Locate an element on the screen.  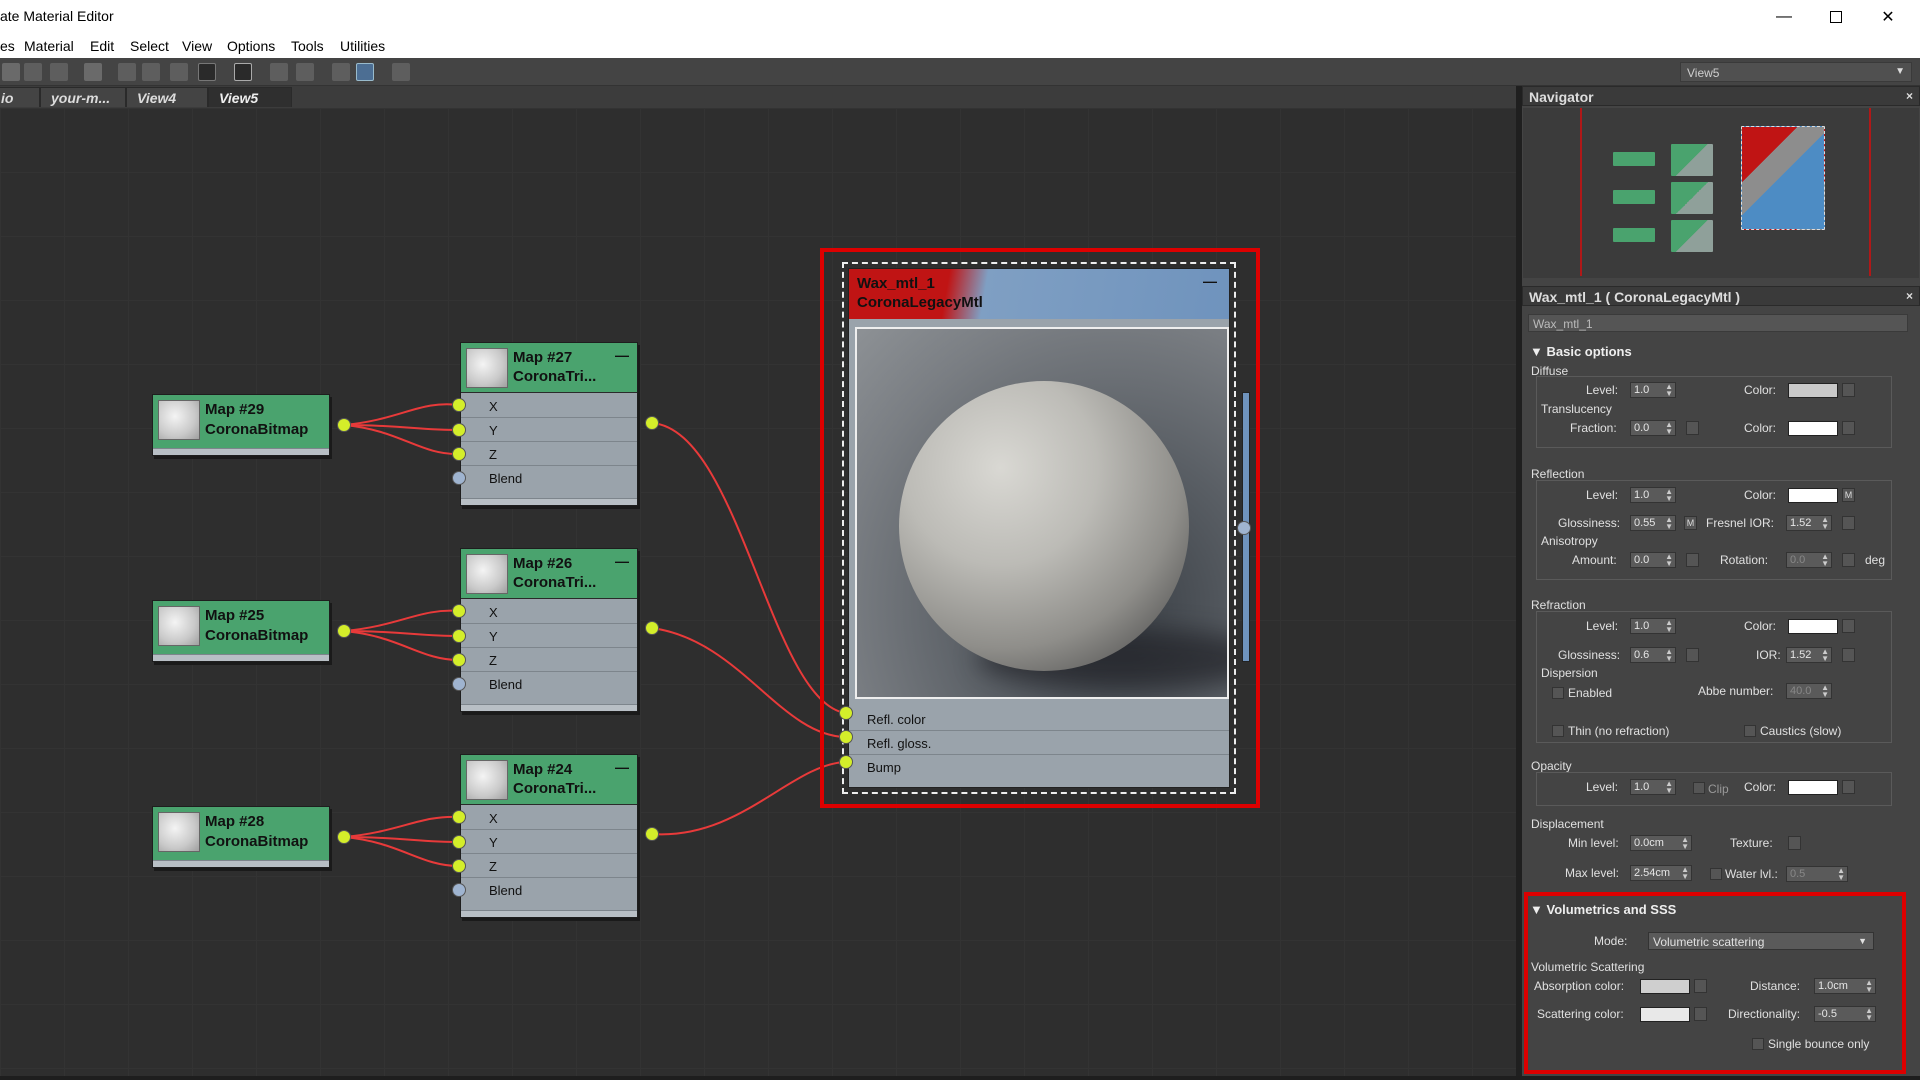
menu-item-modes: es is located at coordinates (7, 46).